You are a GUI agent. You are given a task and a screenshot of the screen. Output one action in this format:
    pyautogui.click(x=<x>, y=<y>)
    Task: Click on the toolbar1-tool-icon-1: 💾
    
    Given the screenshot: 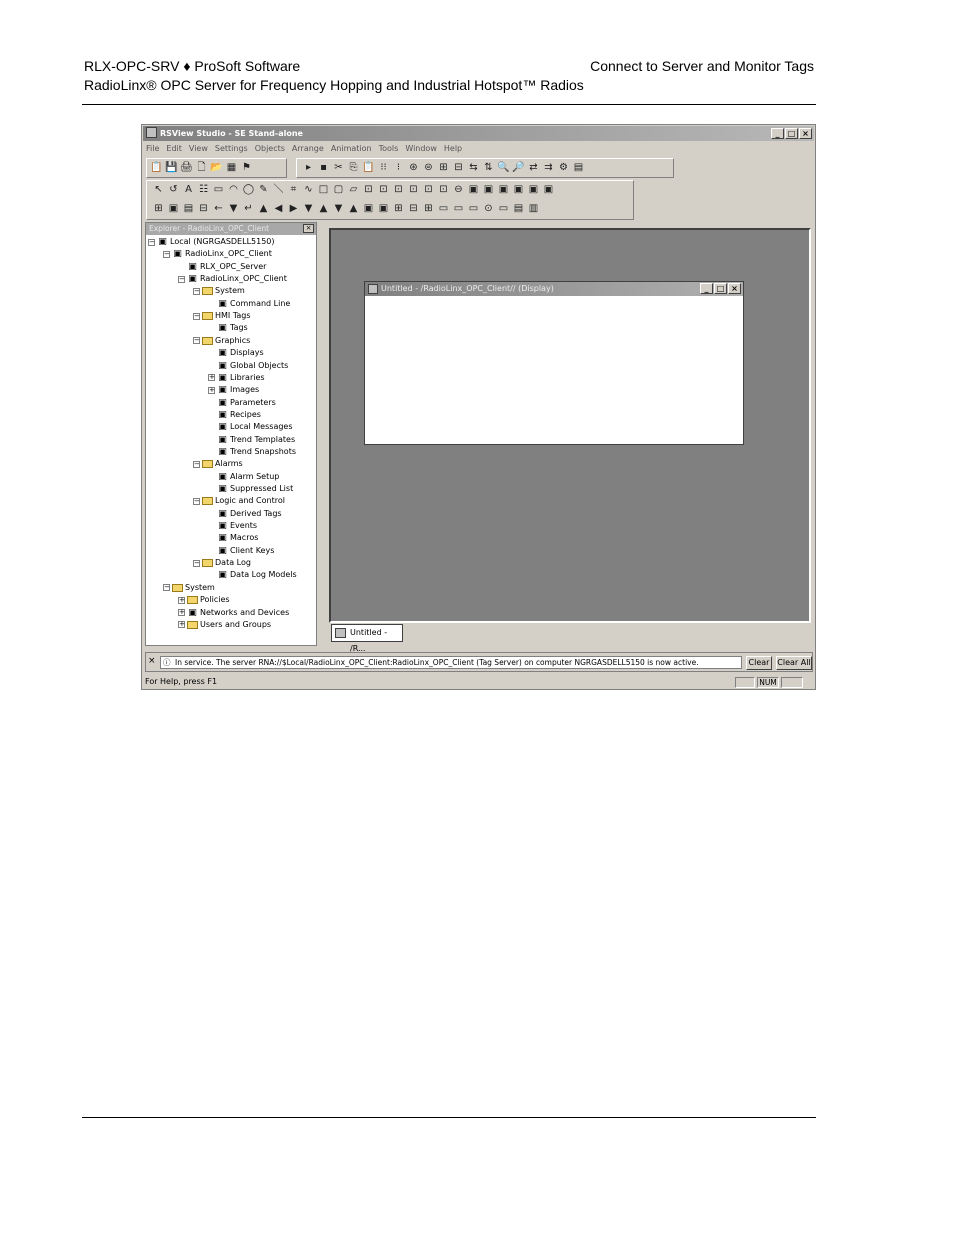 What is the action you would take?
    pyautogui.click(x=171, y=167)
    